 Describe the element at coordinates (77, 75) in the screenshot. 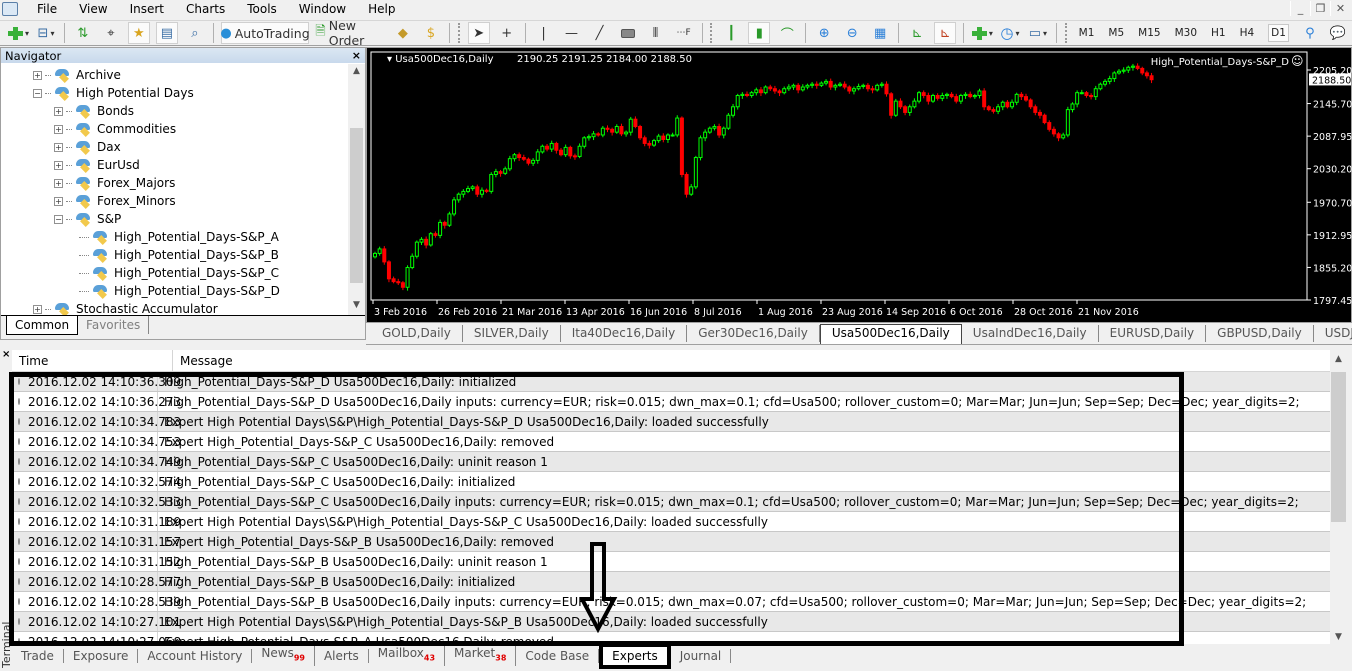

I see `navigator-tree-item: + Archive` at that location.